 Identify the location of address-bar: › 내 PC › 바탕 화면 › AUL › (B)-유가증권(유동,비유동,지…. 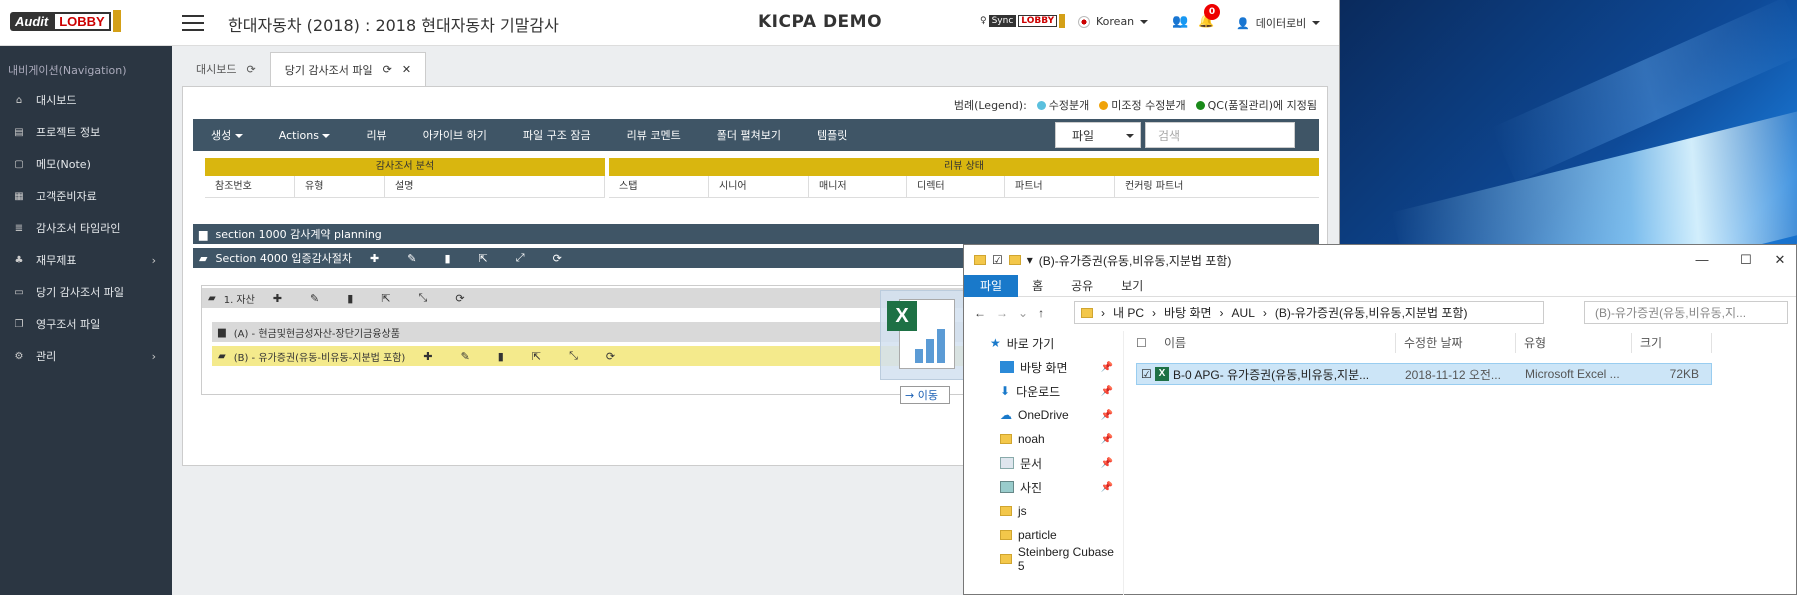
(1309, 312).